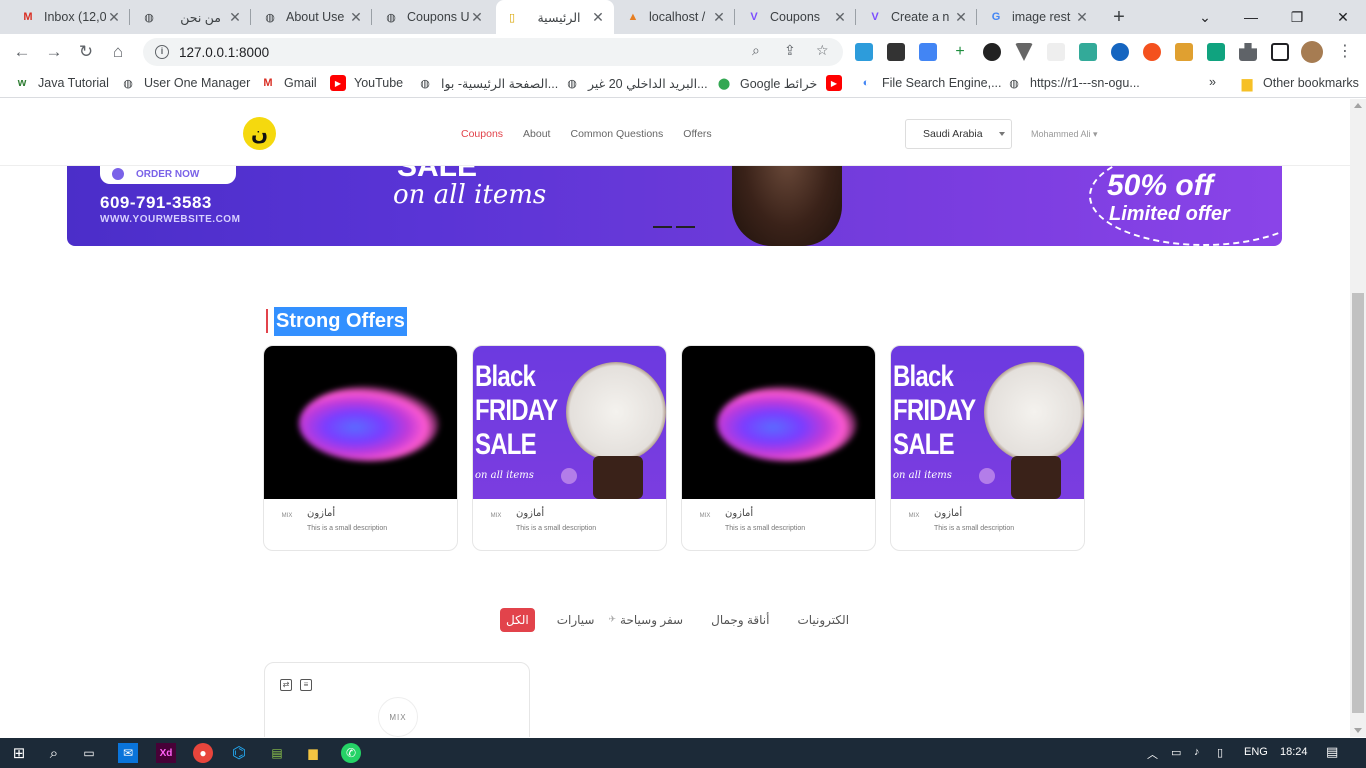 The width and height of the screenshot is (1366, 768). Describe the element at coordinates (536, 134) in the screenshot. I see `nav-about: About` at that location.